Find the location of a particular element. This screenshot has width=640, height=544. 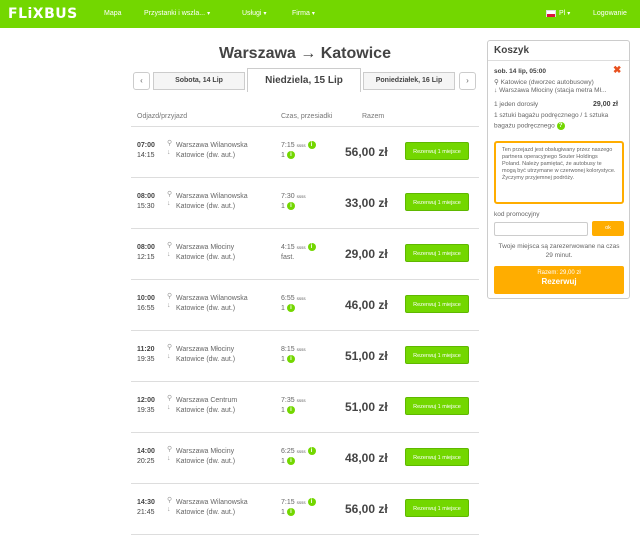

ride-stations: Warszawa Wilanowska Katowice (dw. aut.) is located at coordinates (212, 508).